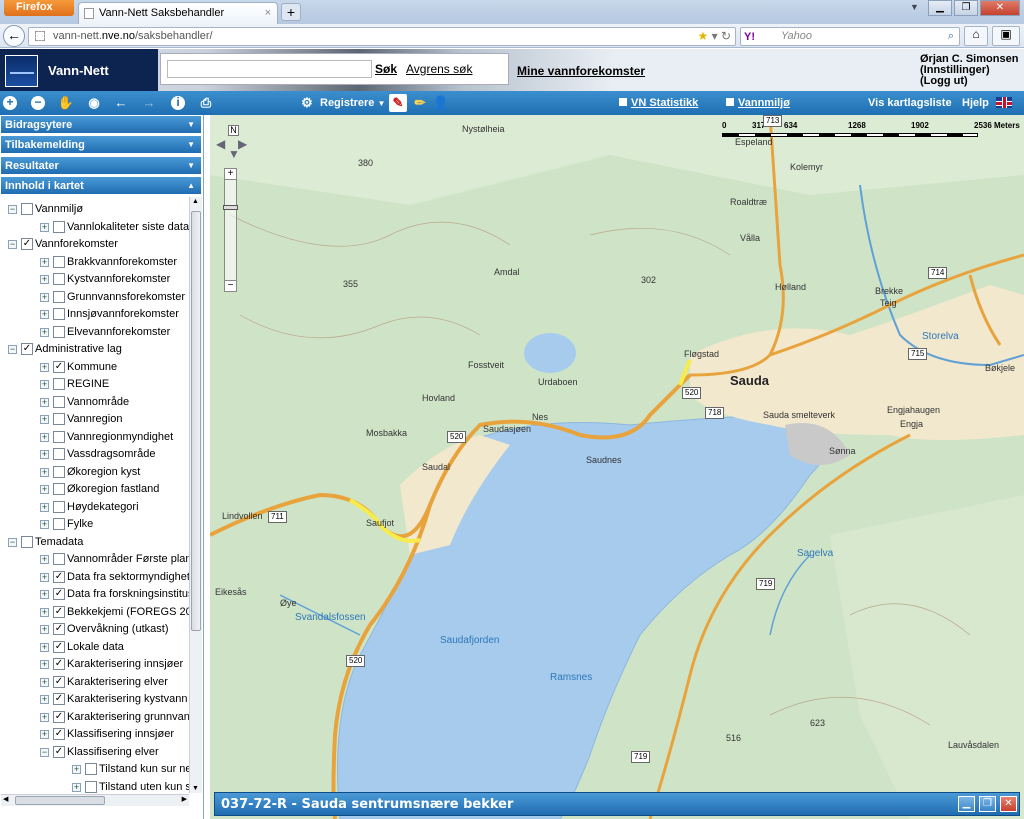 This screenshot has height=819, width=1024. Describe the element at coordinates (94, 103) in the screenshot. I see `zoom-extent-icon: ◉` at that location.